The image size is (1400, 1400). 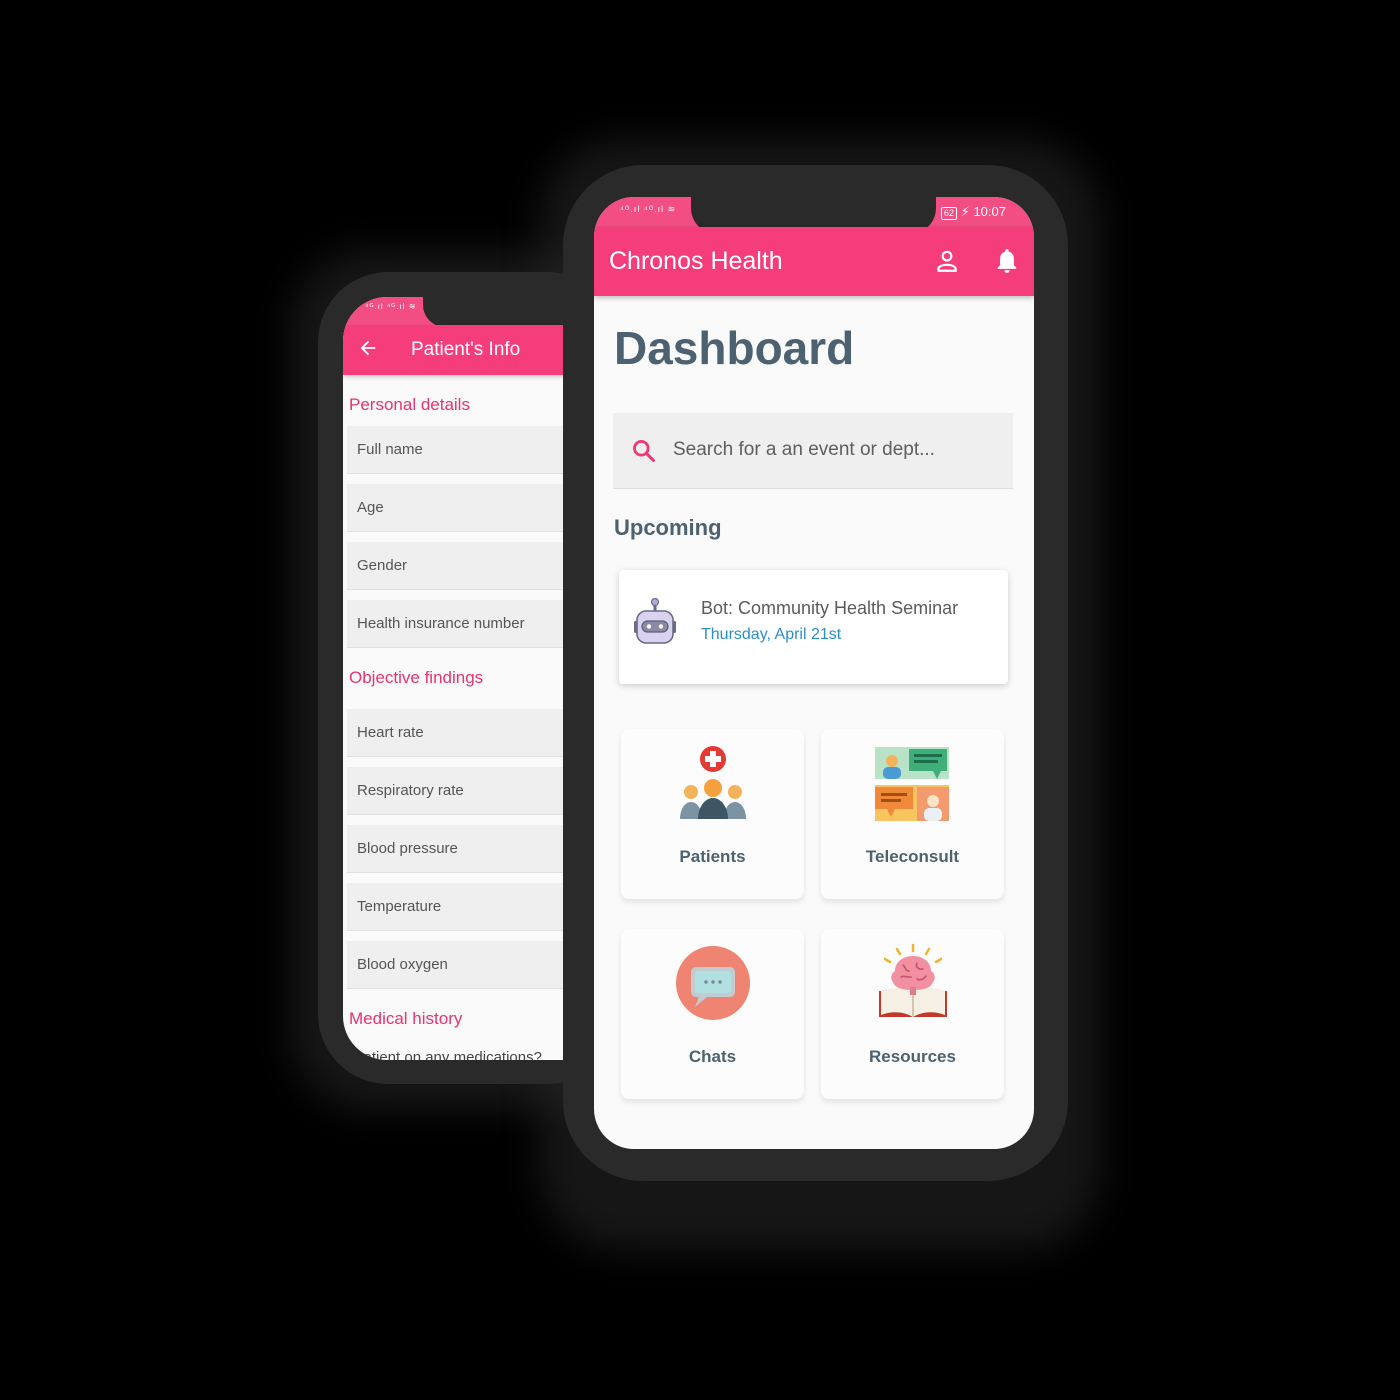 I want to click on event-date: Thursday, April 21st, so click(x=771, y=634).